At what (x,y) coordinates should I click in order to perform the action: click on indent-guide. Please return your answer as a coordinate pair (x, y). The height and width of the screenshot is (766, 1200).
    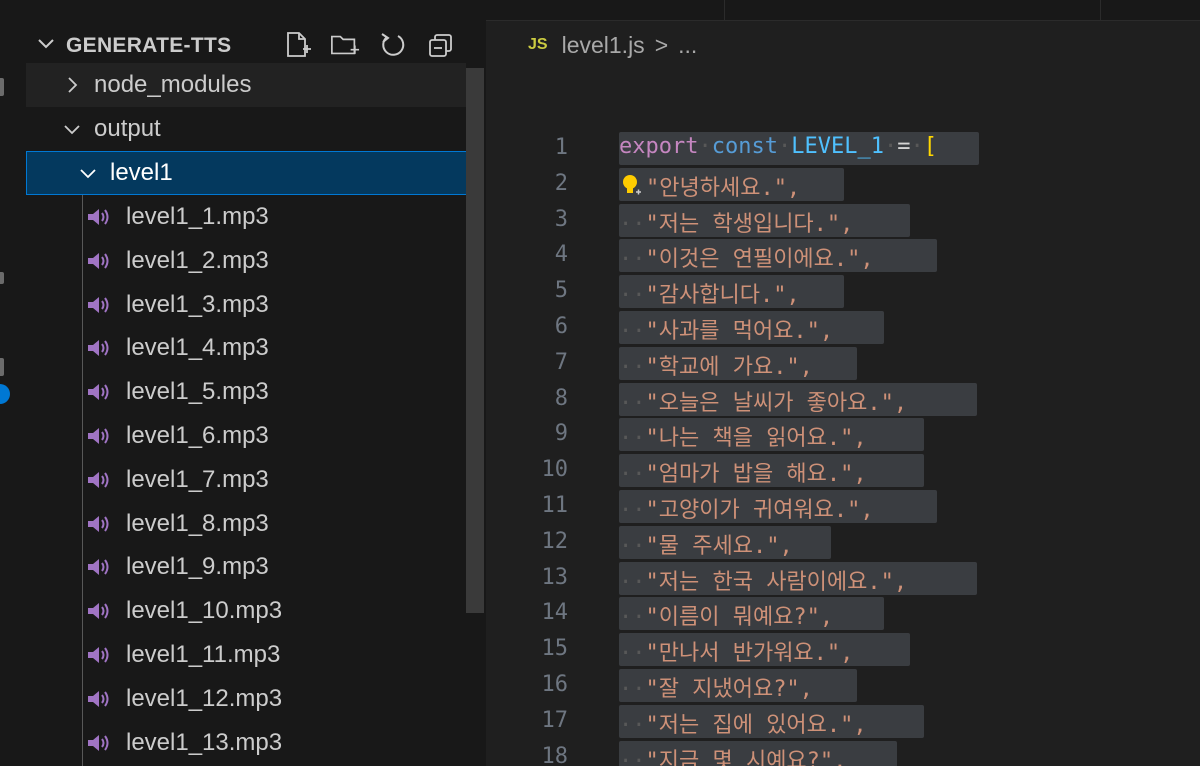
    Looking at the image, I should click on (82, 480).